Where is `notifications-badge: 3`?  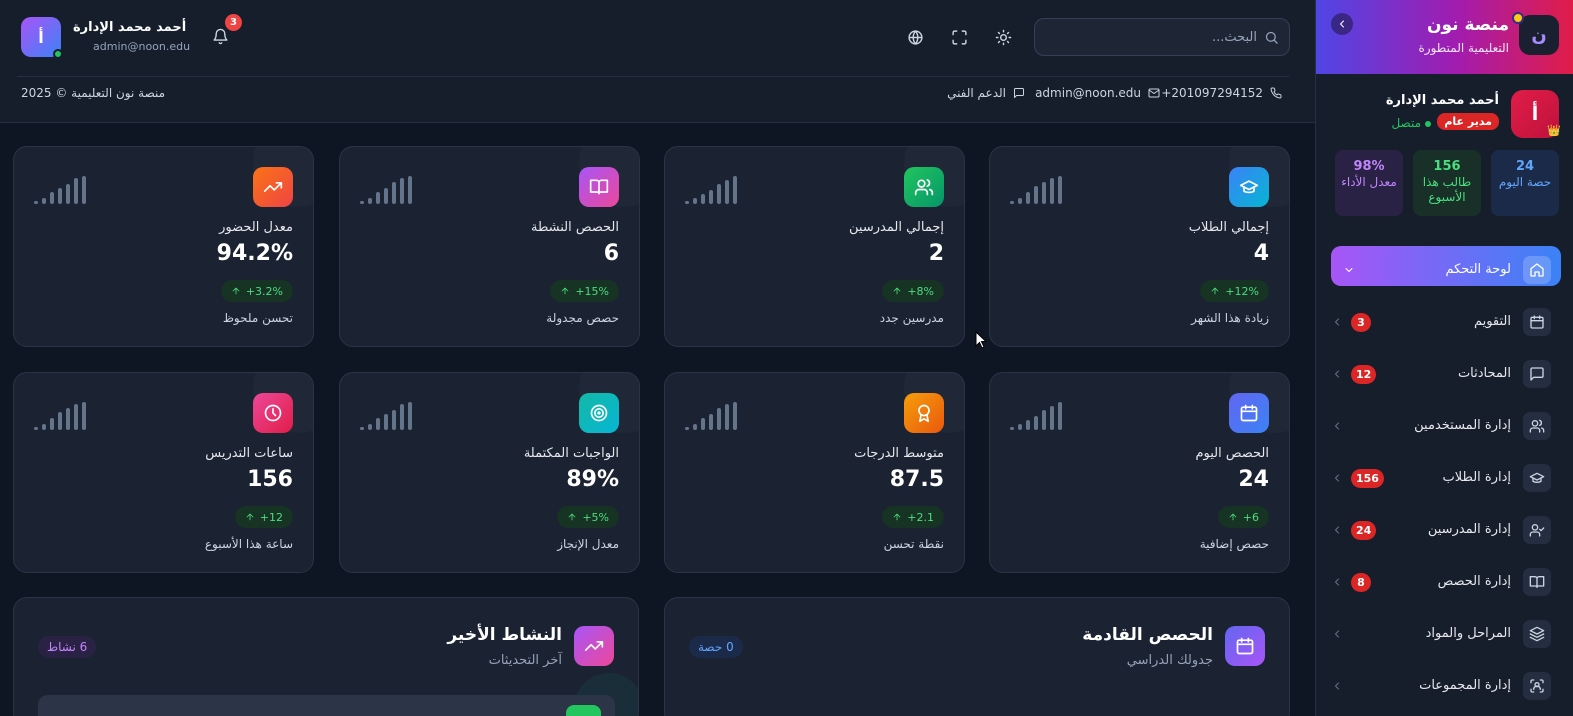 notifications-badge: 3 is located at coordinates (233, 22).